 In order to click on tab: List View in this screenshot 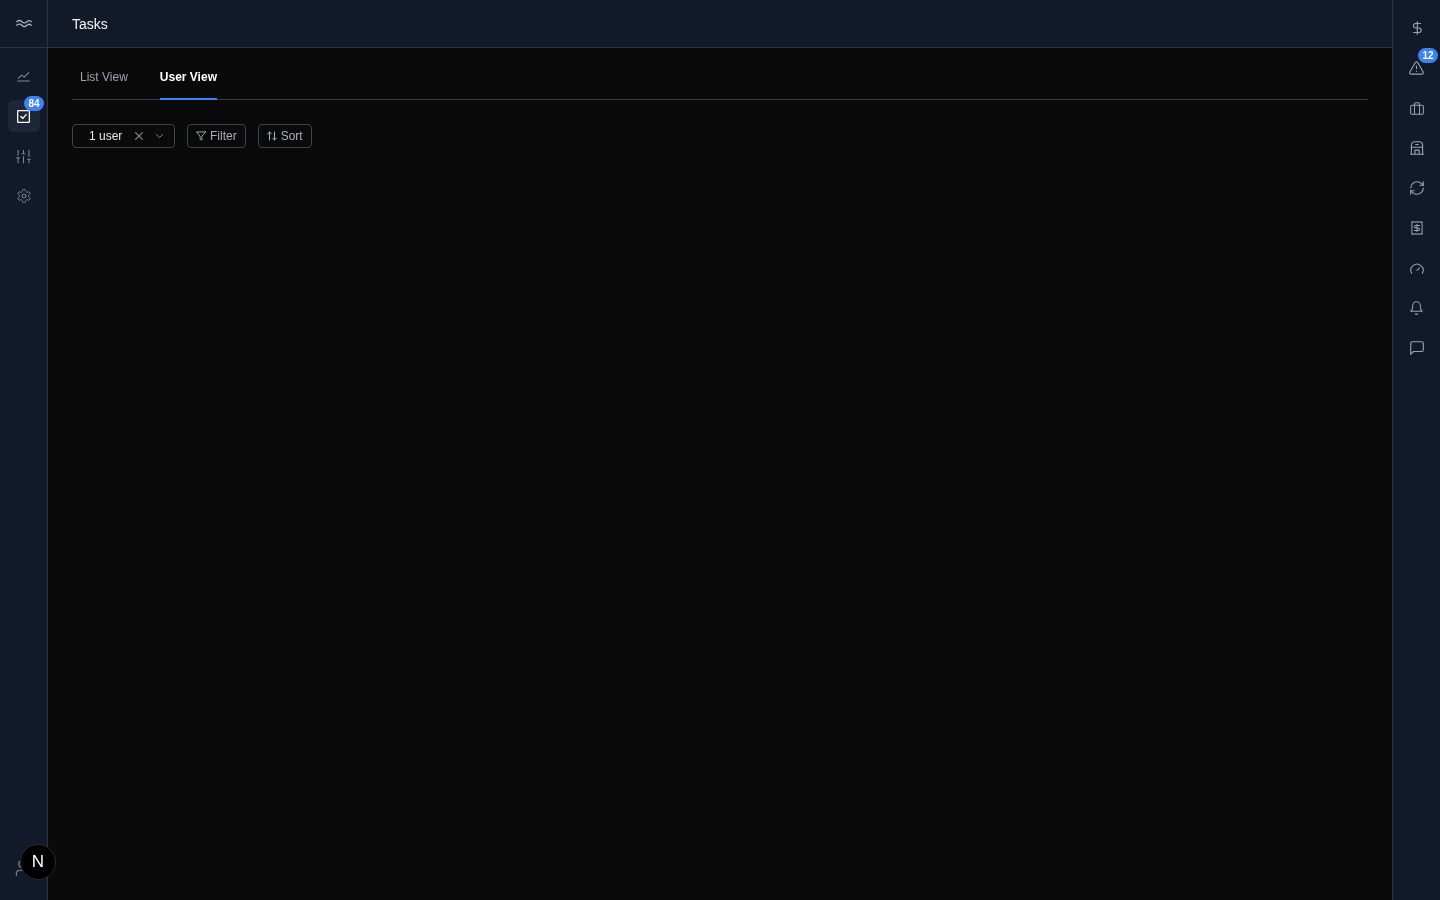, I will do `click(104, 78)`.